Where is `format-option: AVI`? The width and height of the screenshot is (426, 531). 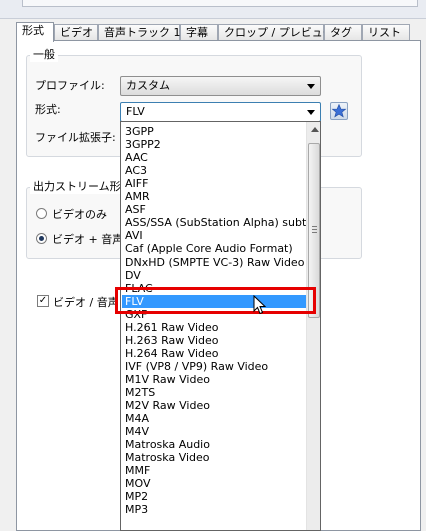
format-option: AVI is located at coordinates (214, 235).